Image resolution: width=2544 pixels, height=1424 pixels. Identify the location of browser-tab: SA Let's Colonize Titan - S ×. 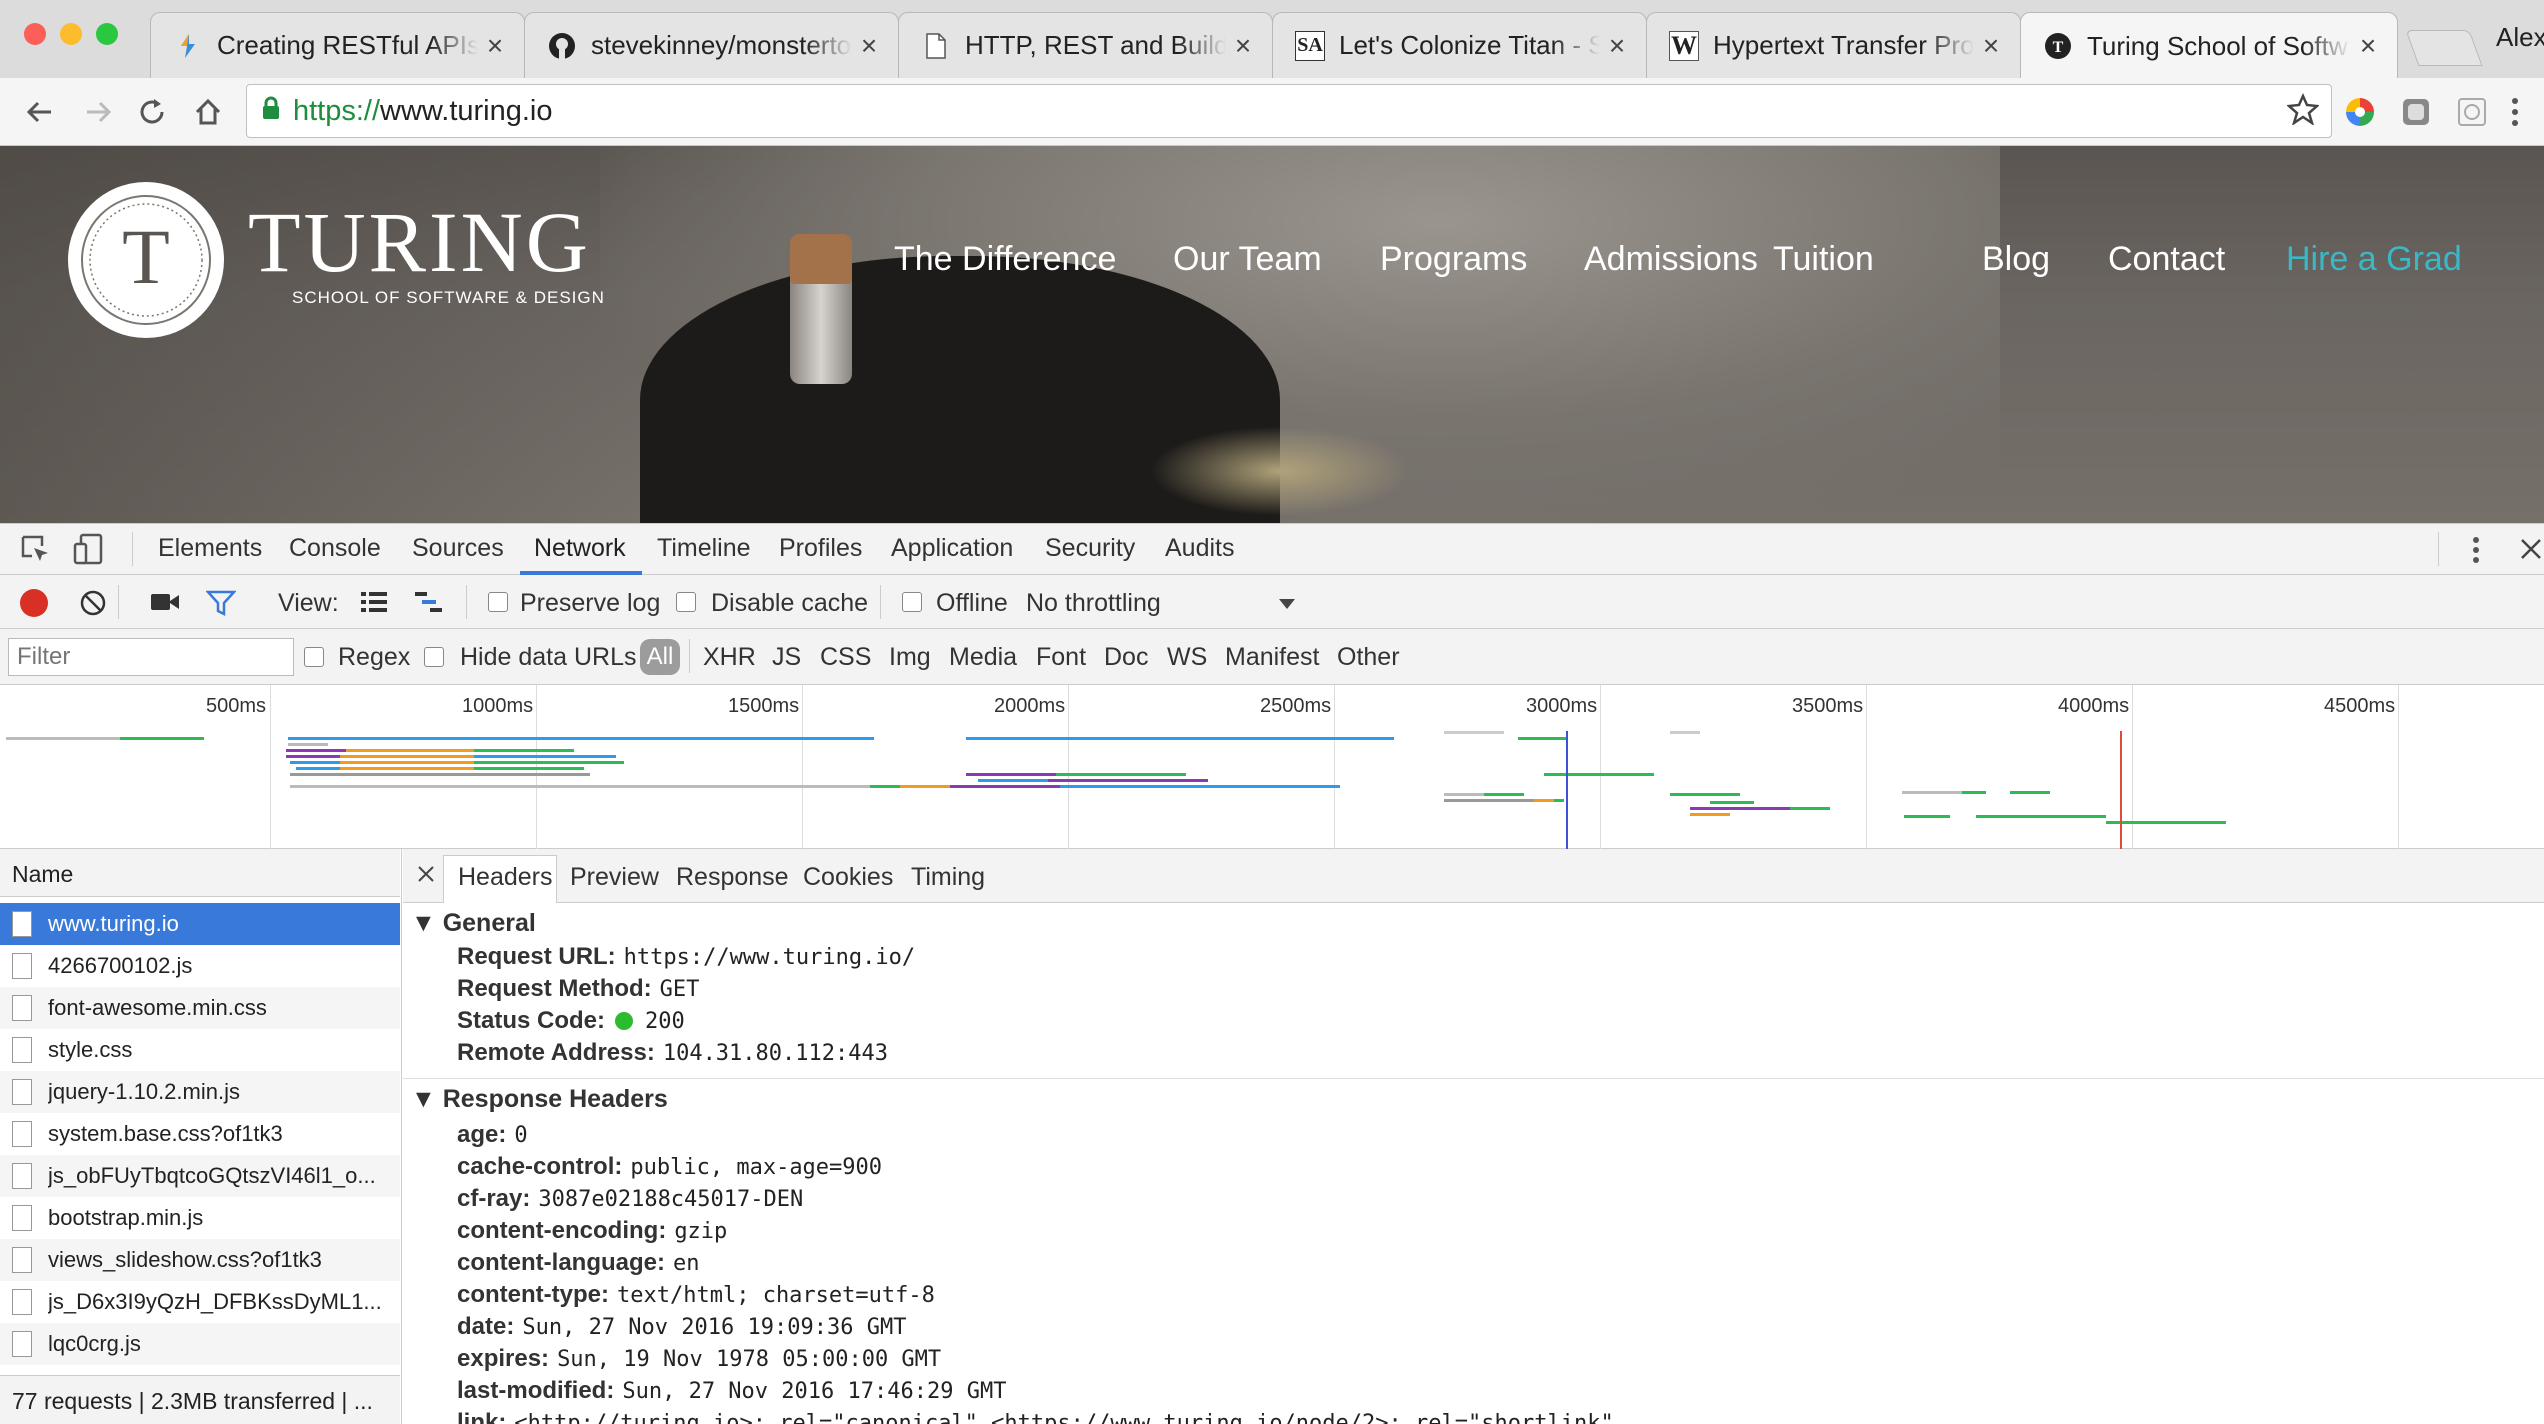
(1459, 45).